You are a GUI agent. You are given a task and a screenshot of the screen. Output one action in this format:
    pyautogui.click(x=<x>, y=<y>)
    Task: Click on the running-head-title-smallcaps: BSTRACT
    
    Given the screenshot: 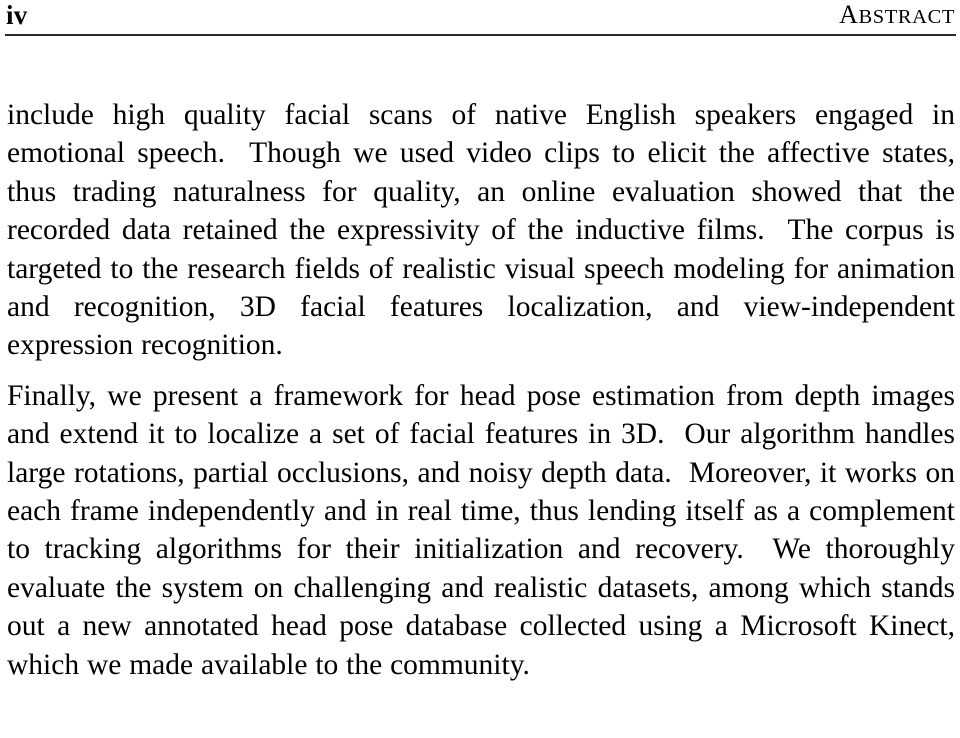 What is the action you would take?
    pyautogui.click(x=906, y=17)
    